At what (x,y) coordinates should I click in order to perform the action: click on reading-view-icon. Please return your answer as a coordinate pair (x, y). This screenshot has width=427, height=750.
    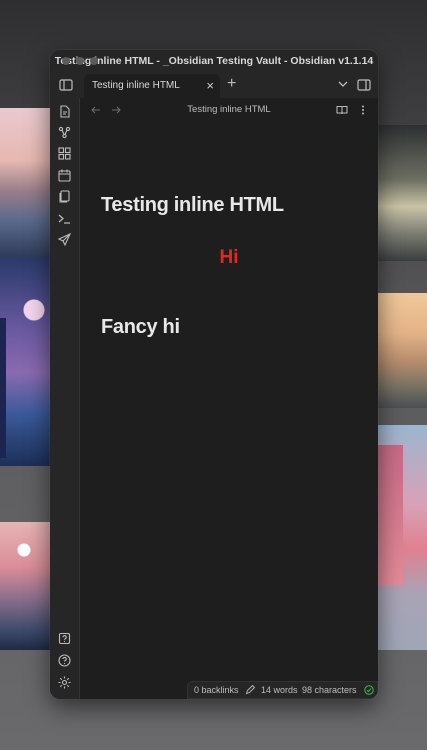
    Looking at the image, I should click on (342, 110).